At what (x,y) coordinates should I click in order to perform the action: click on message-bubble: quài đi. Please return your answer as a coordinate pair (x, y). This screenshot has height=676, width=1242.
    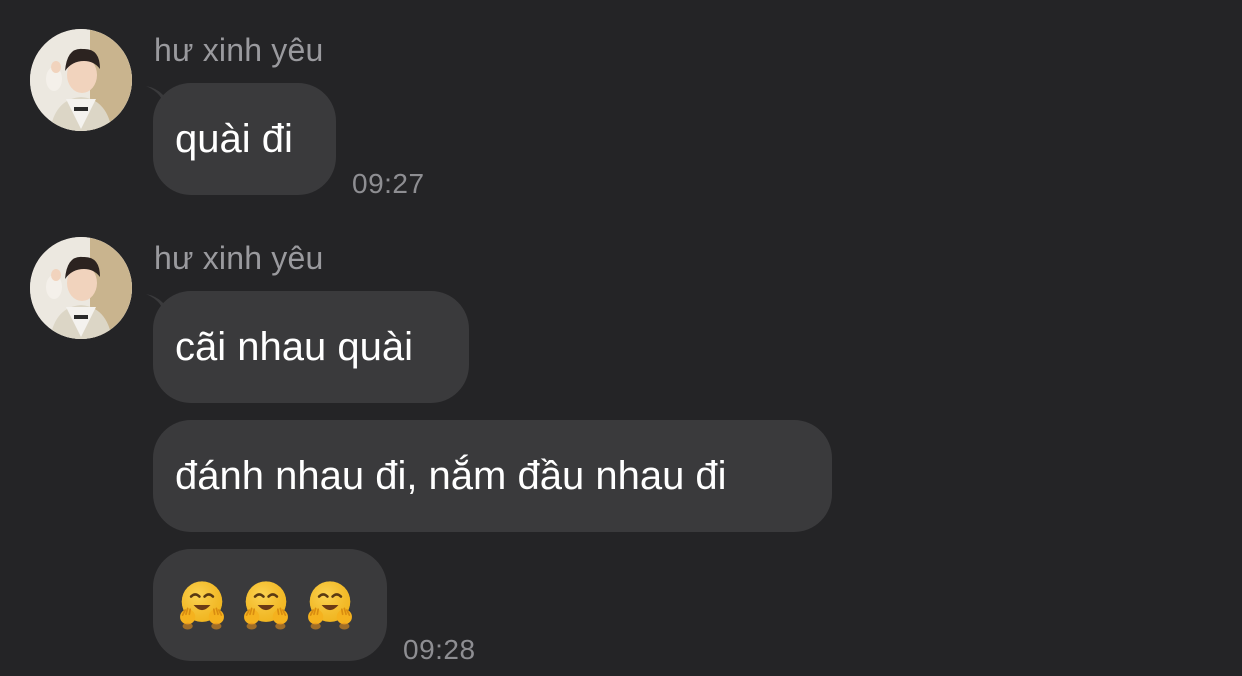
    Looking at the image, I should click on (244, 139).